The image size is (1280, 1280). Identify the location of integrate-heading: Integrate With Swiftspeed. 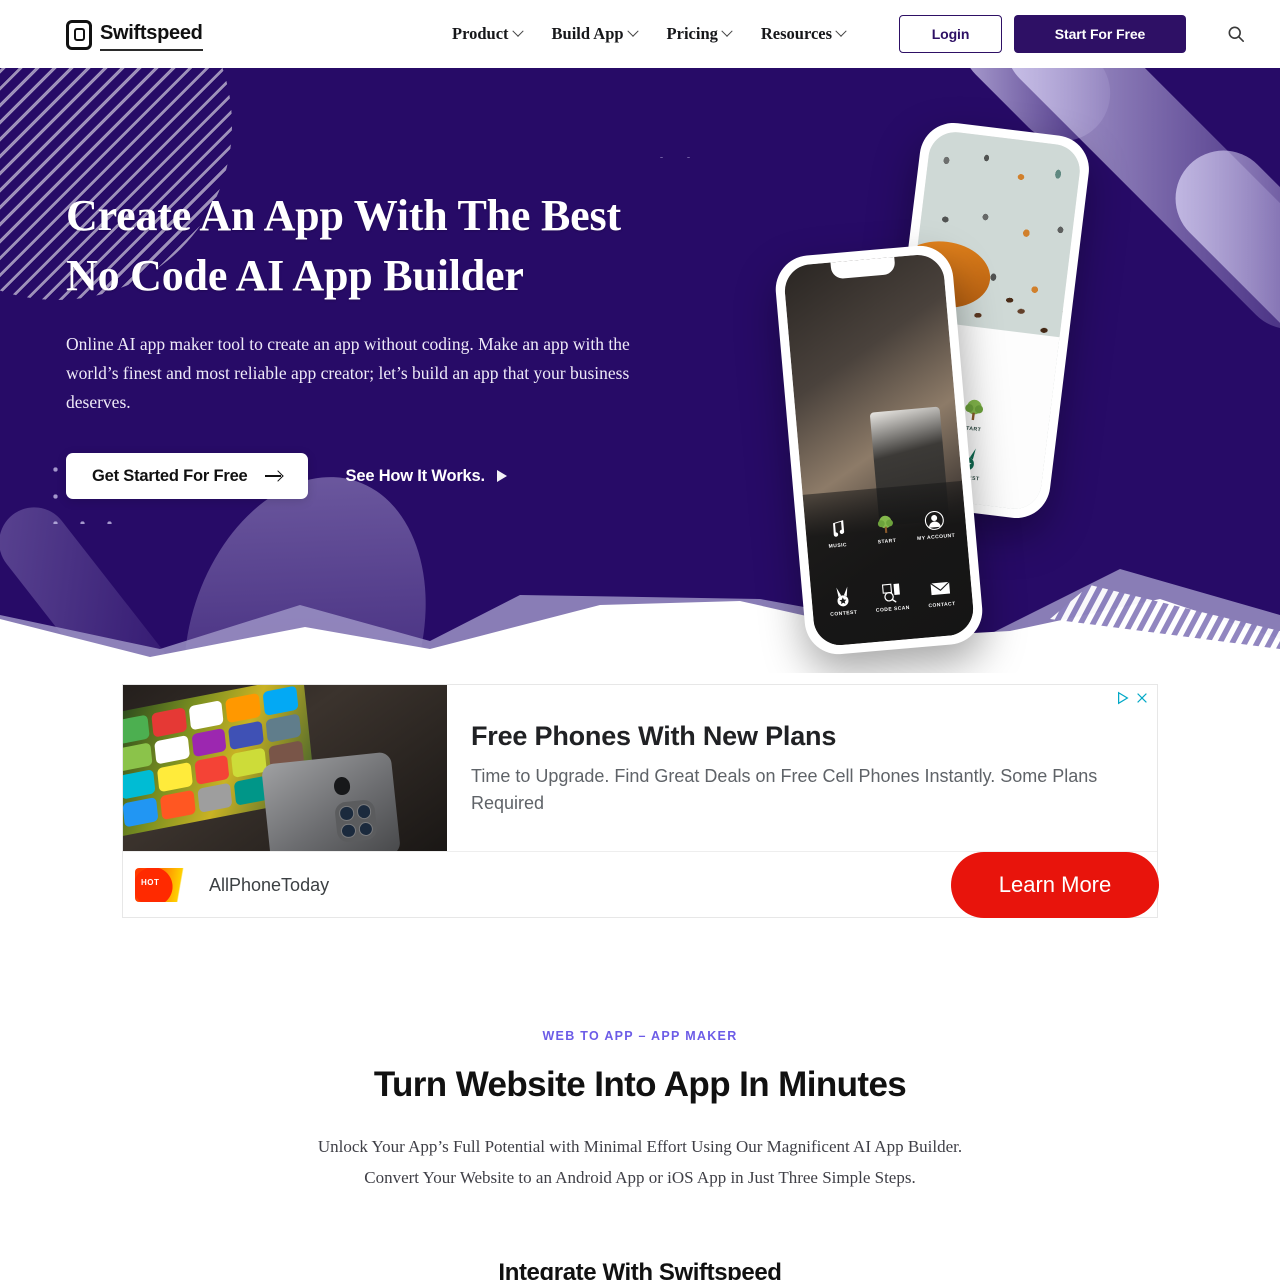
(640, 1269).